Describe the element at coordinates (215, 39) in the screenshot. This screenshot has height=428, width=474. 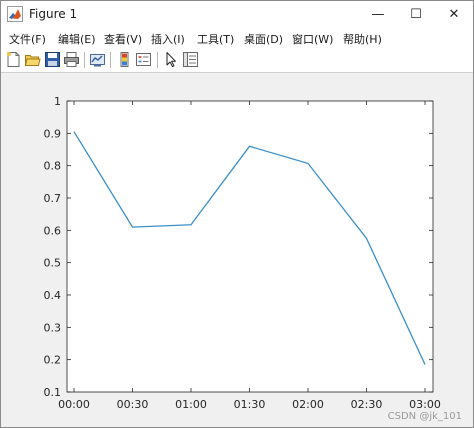
I see `menu-tools: 工具(T)` at that location.